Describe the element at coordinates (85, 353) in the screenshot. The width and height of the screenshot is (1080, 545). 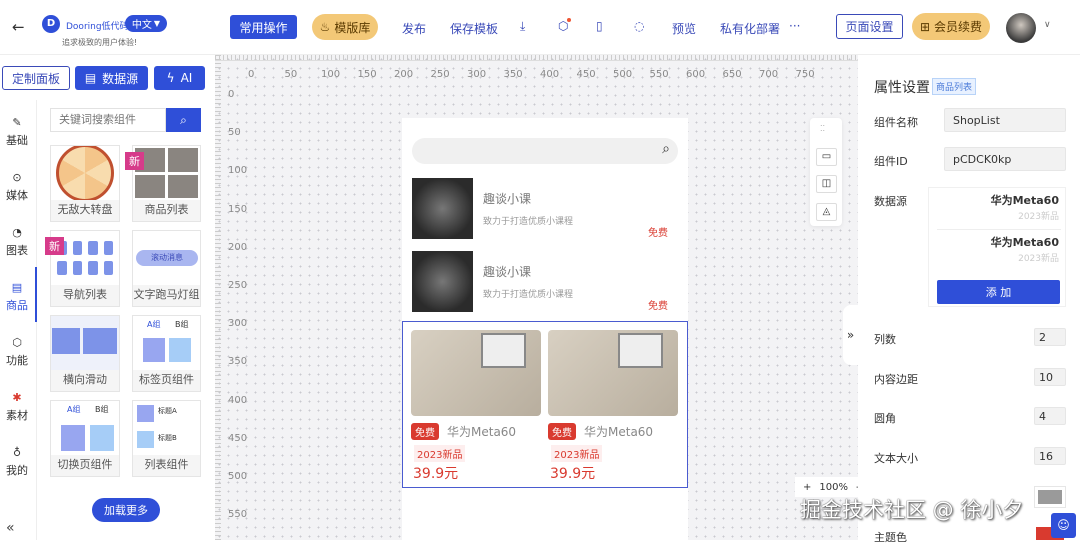
I see `component-card-horizontal-scroll: 横向滑动` at that location.